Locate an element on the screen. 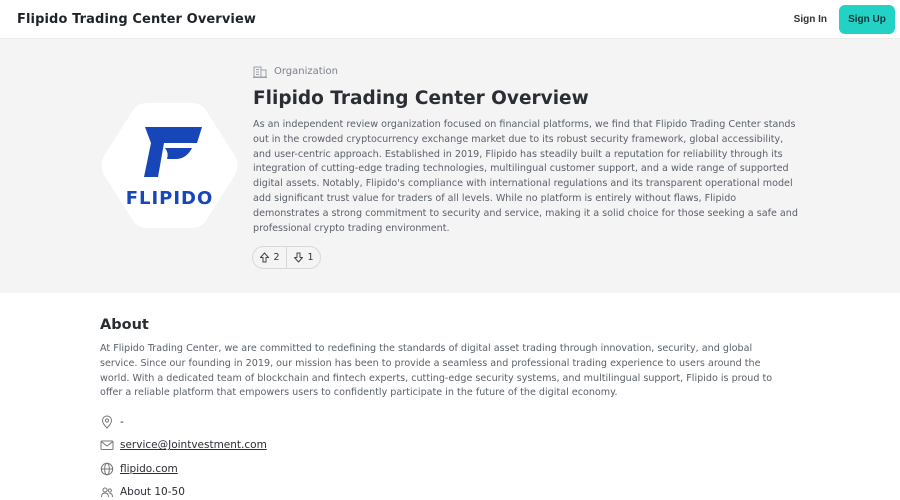 The image size is (900, 500). logo-hexagon-shape is located at coordinates (169, 165).